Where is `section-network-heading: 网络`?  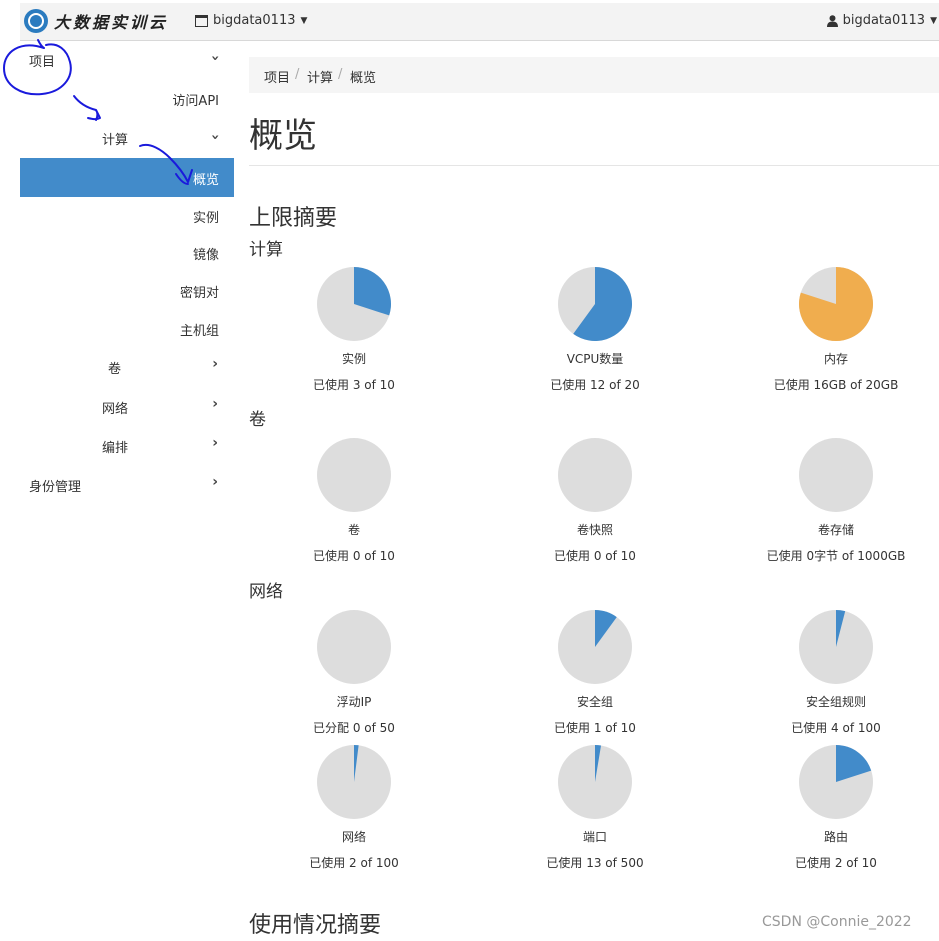
section-network-heading: 网络 is located at coordinates (266, 592).